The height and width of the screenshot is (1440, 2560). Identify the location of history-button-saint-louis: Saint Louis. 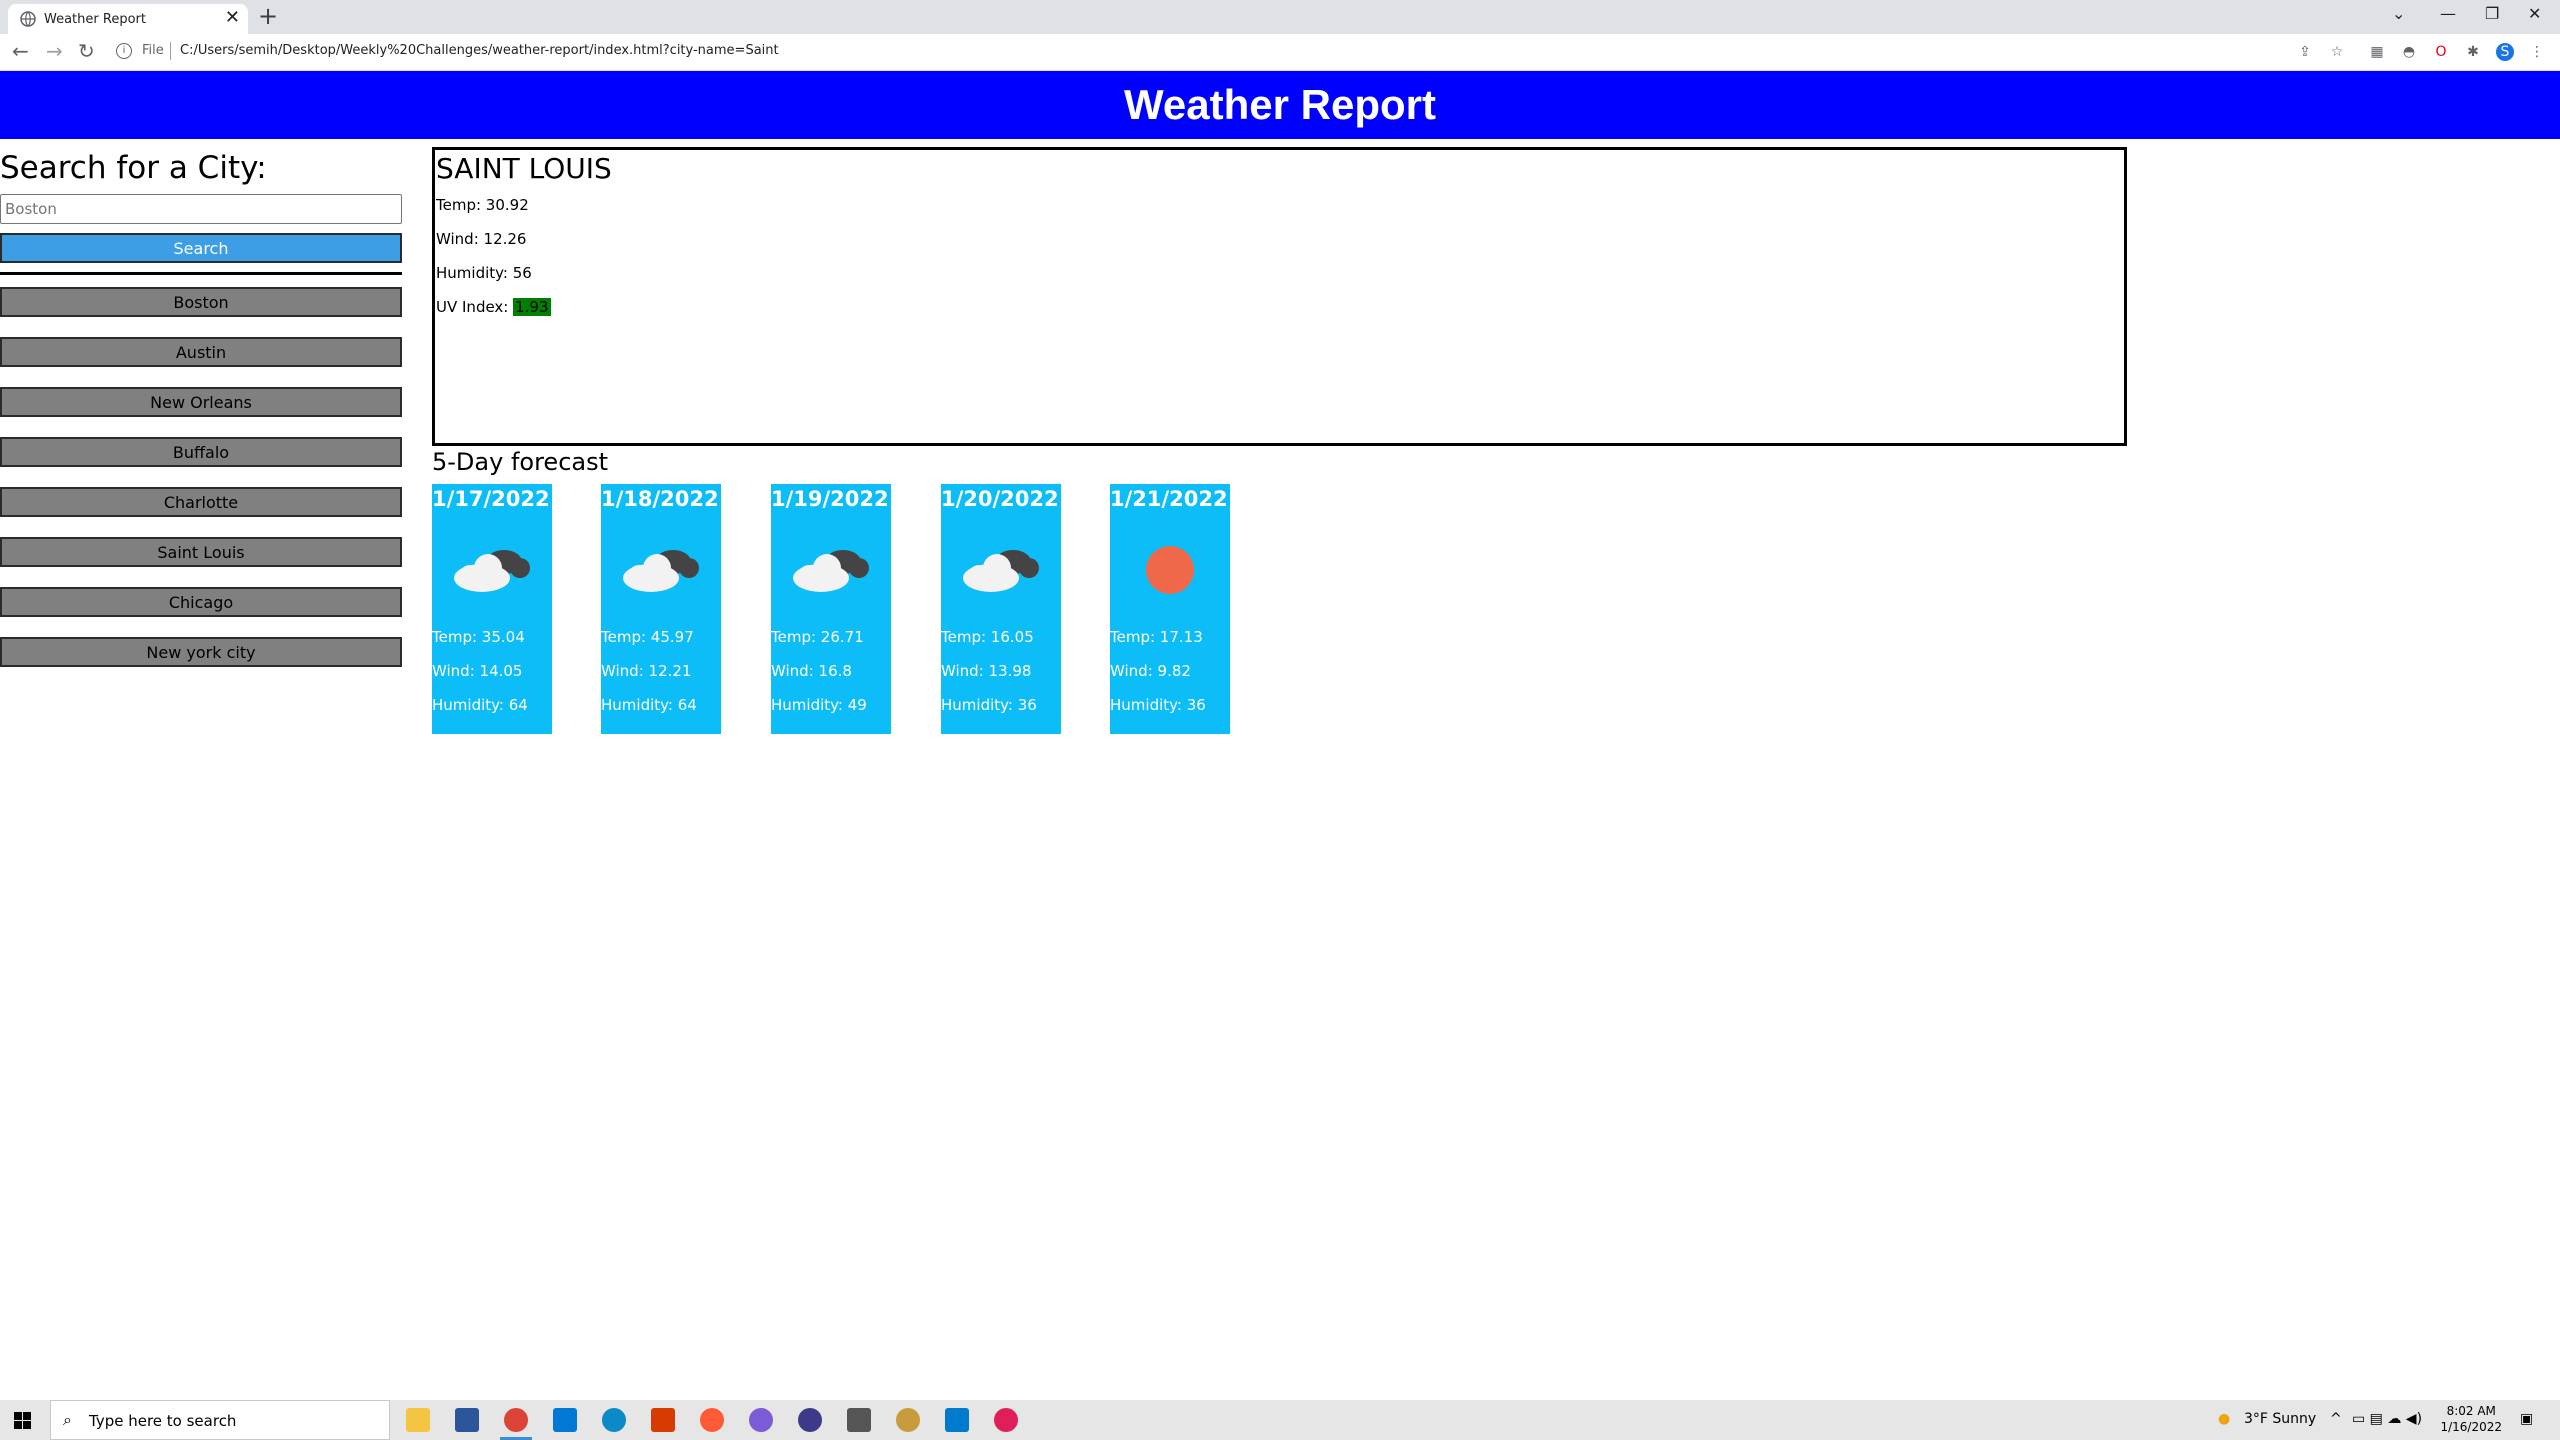
(201, 552).